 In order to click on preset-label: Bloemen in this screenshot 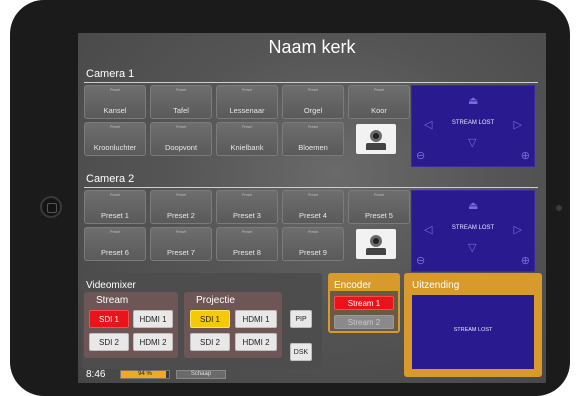, I will do `click(313, 147)`.